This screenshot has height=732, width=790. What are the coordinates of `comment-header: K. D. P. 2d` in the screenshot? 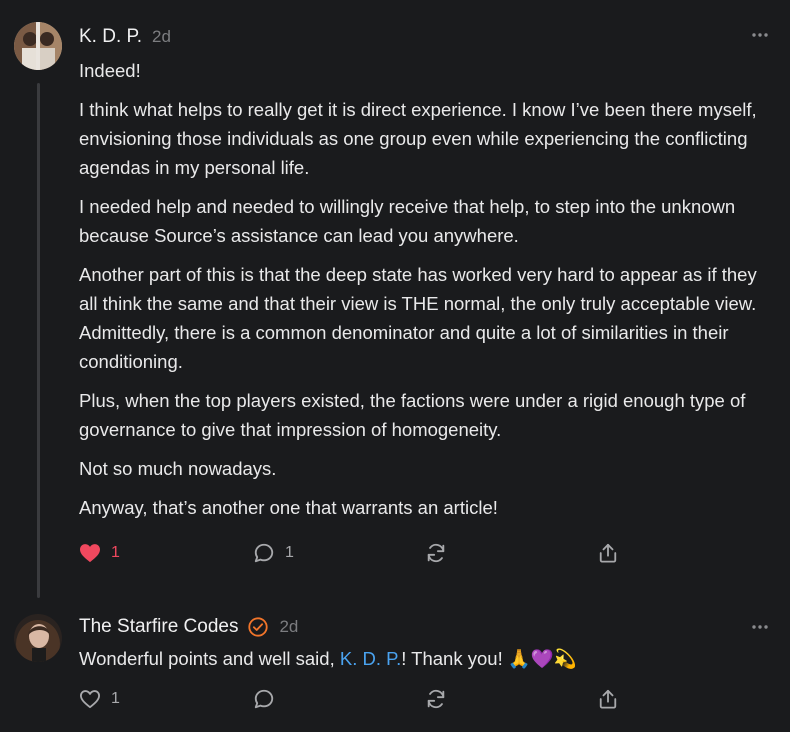 It's located at (125, 37).